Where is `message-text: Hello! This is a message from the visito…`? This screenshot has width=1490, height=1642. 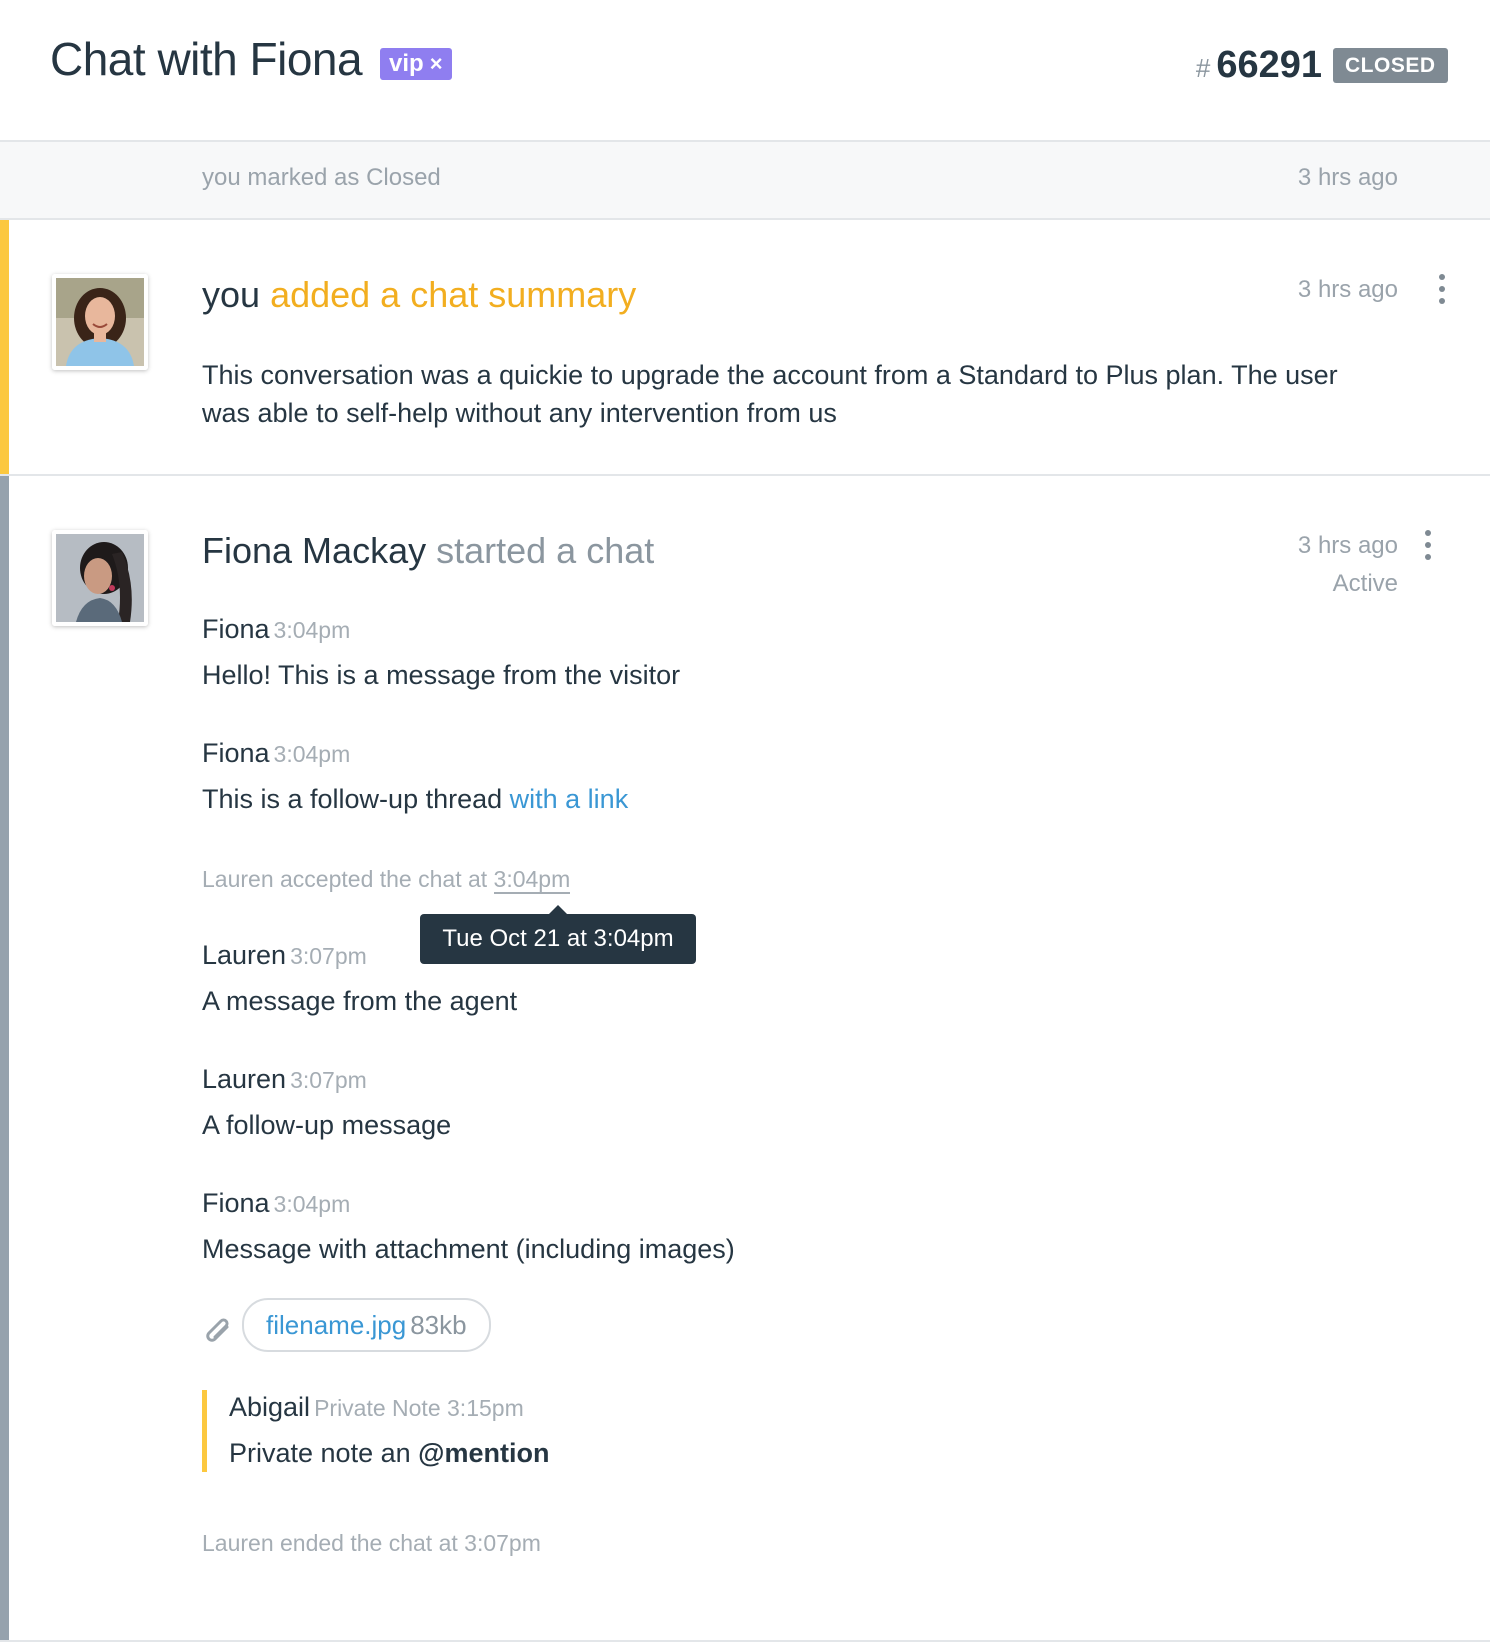
message-text: Hello! This is a message from the visito… is located at coordinates (441, 675).